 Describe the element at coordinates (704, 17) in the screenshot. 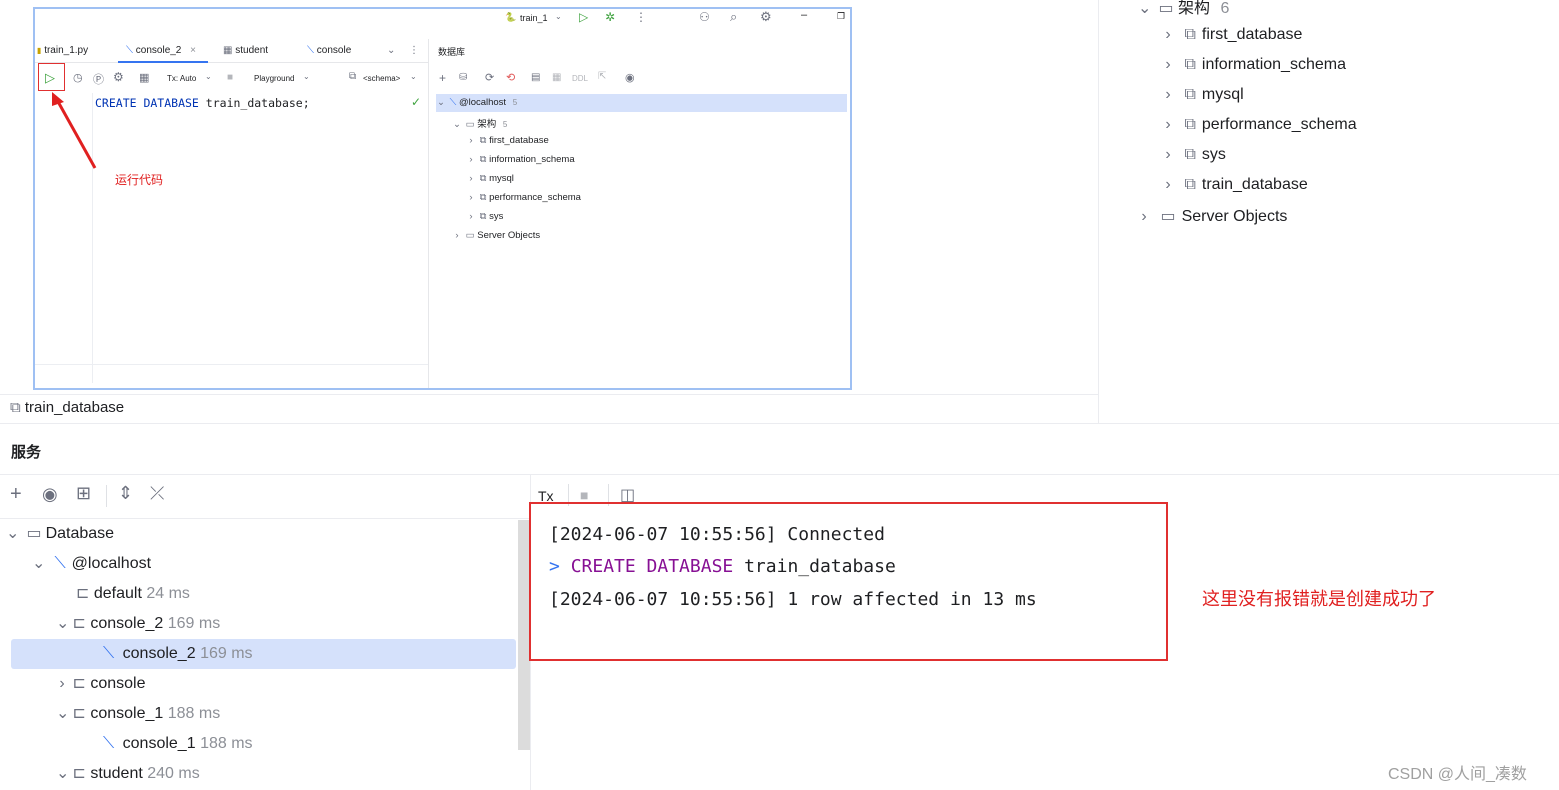

I see `add-user-icon: ⚇` at that location.